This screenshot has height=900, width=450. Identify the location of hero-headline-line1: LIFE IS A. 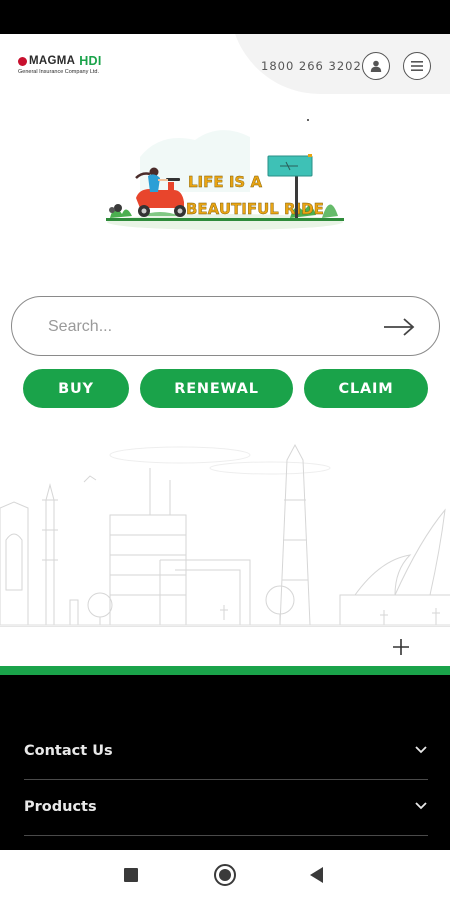
(225, 182).